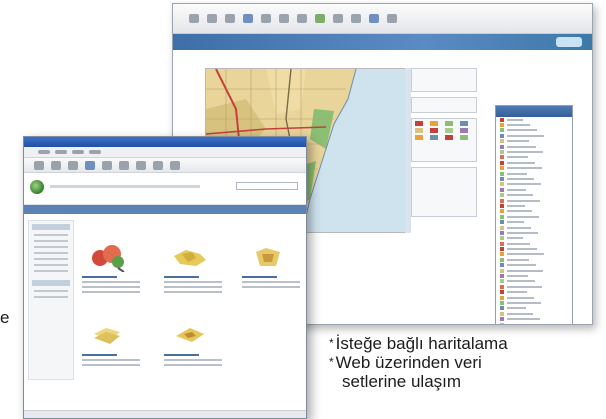 The image size is (606, 419). Describe the element at coordinates (444, 105) in the screenshot. I see `address-panel` at that location.